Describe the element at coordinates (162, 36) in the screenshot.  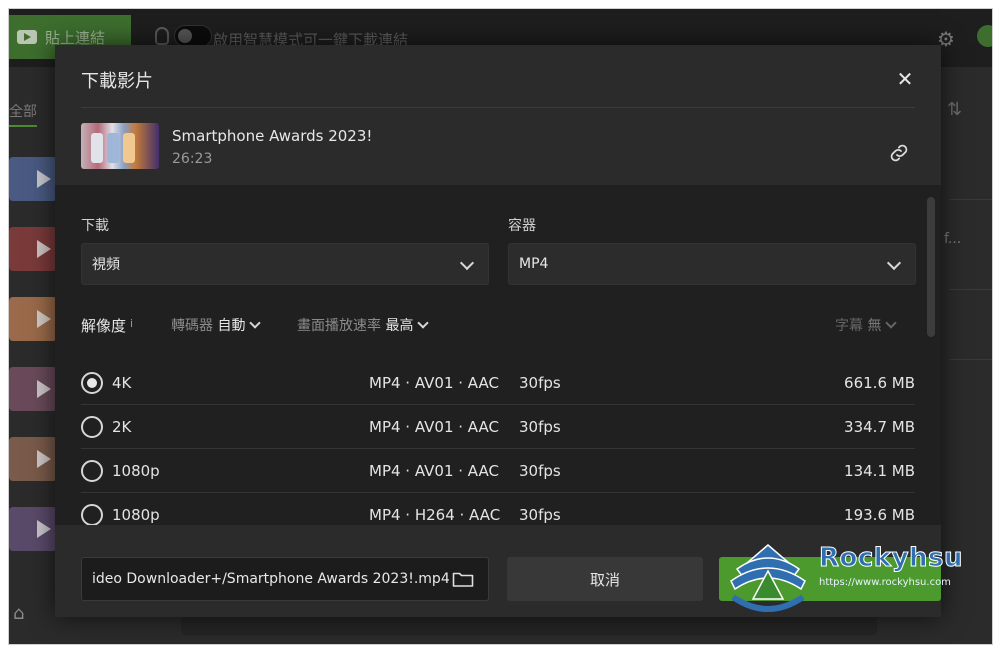
I see `lightbulb-icon` at that location.